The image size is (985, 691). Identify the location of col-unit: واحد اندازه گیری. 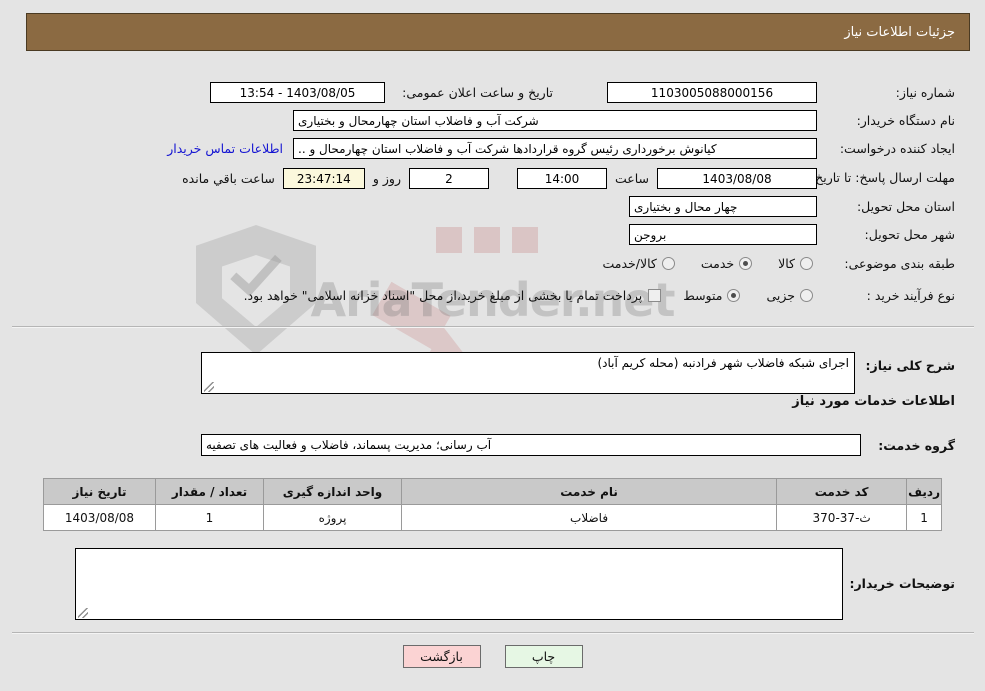
(332, 491).